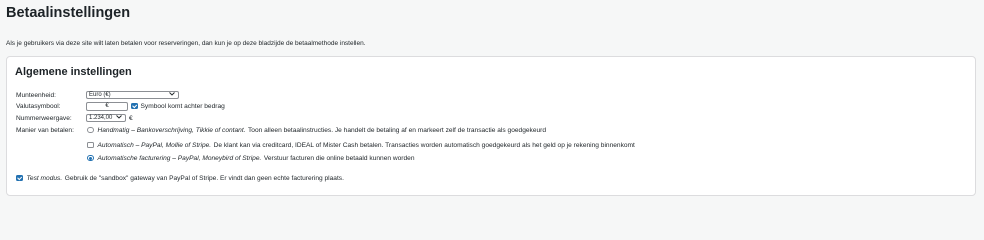  What do you see at coordinates (134, 106) in the screenshot?
I see `symbol-after-checkbox` at bounding box center [134, 106].